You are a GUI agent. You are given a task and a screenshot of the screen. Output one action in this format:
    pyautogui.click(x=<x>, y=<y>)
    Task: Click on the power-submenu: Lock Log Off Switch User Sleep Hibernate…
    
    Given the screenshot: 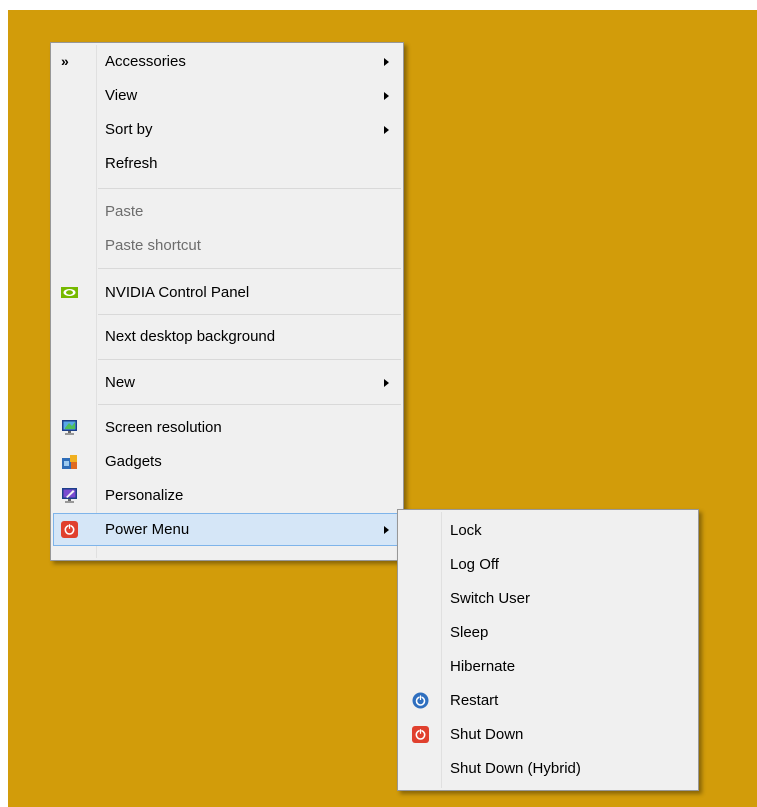 What is the action you would take?
    pyautogui.click(x=548, y=650)
    